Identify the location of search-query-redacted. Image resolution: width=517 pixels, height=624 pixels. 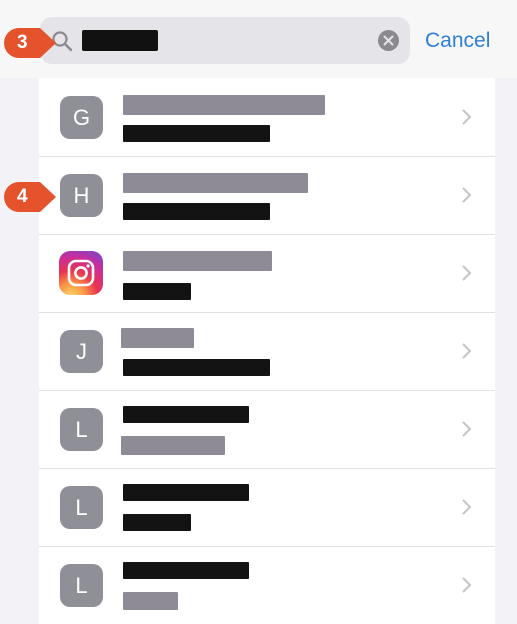
(120, 40).